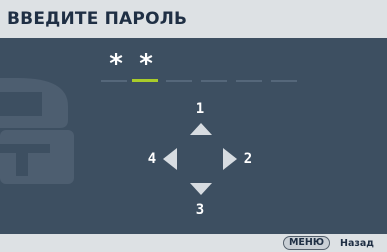 This screenshot has height=252, width=387. I want to click on arrow-down-icon, so click(201, 189).